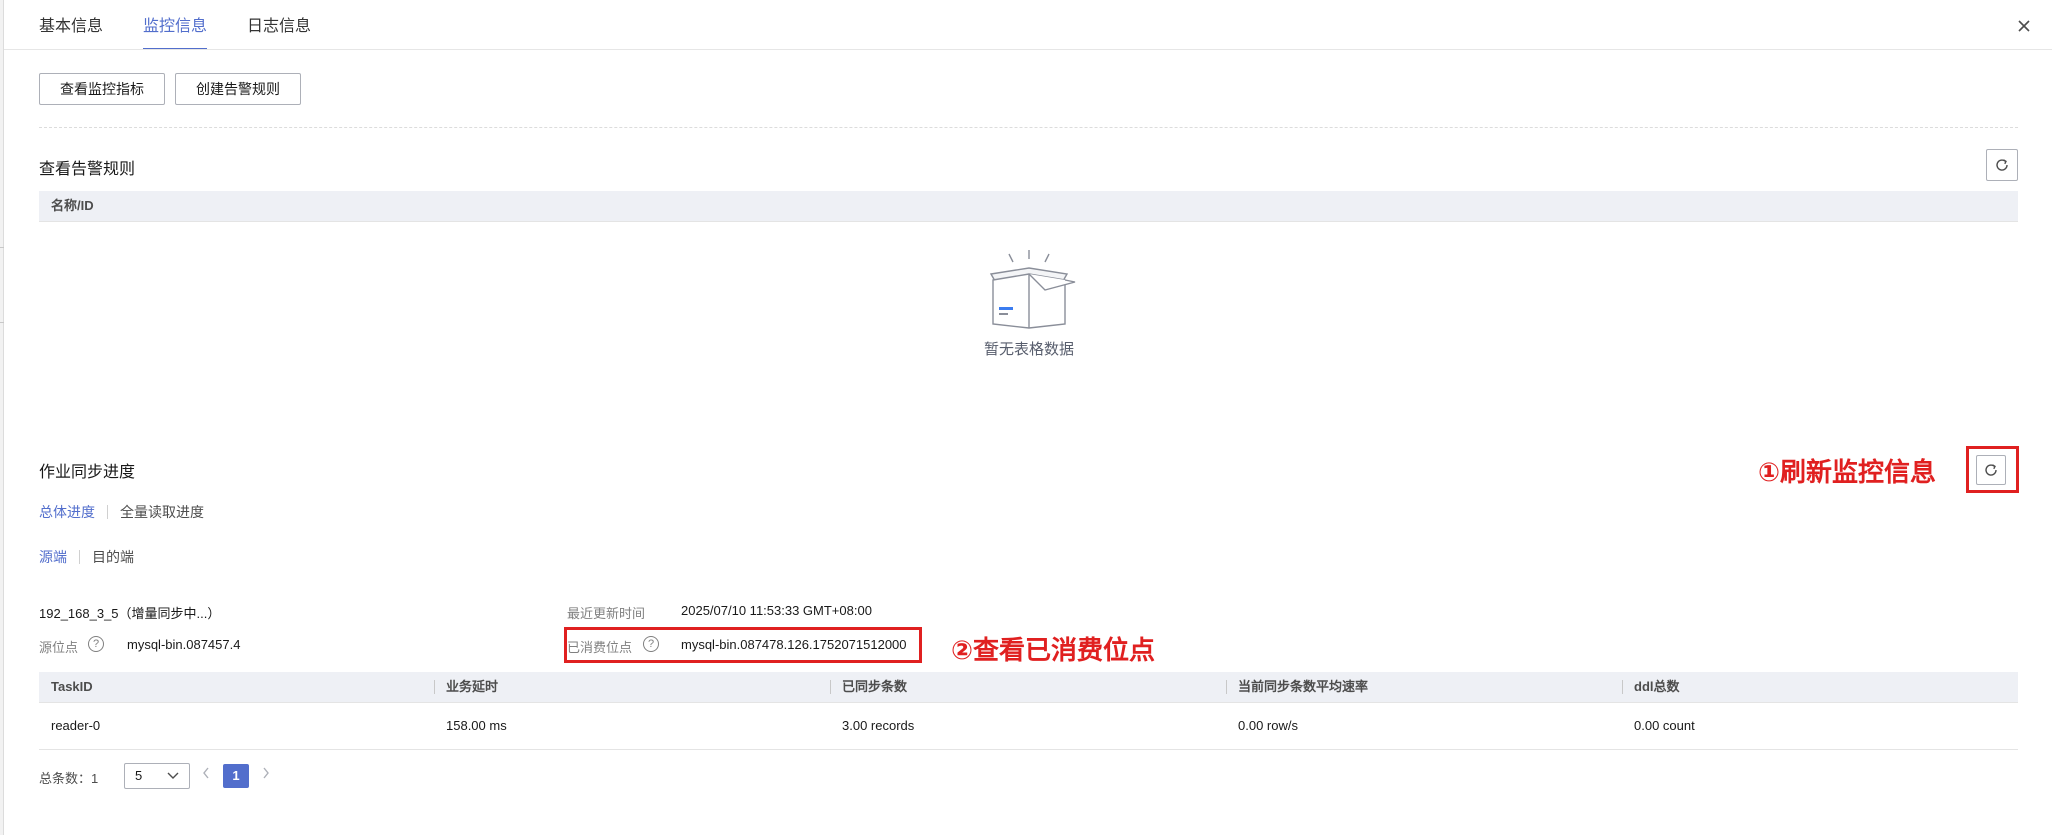 This screenshot has width=2052, height=835. Describe the element at coordinates (67, 512) in the screenshot. I see `tab-overall-progress: 总体进度` at that location.